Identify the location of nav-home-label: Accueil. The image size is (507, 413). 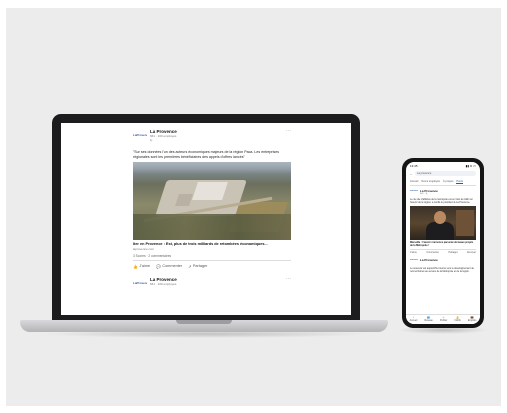
(413, 320).